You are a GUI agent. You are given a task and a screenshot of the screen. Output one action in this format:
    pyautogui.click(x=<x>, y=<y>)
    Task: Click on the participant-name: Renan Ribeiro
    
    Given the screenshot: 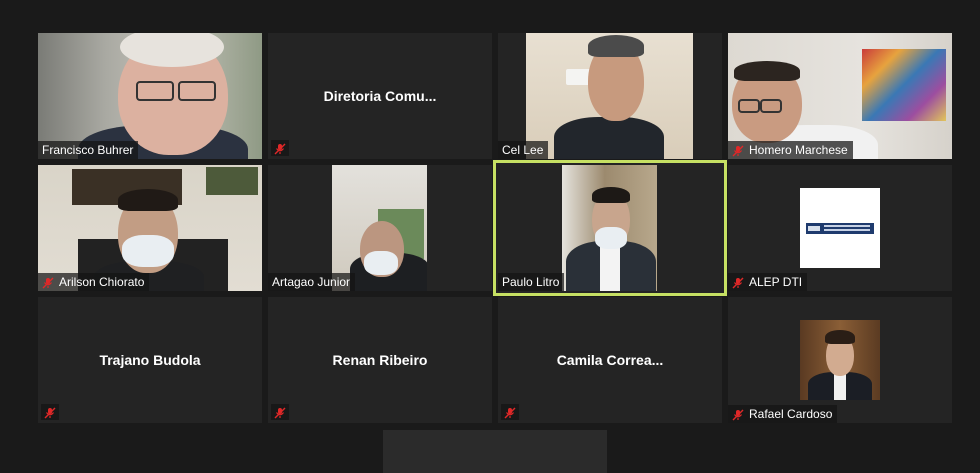 What is the action you would take?
    pyautogui.click(x=380, y=360)
    